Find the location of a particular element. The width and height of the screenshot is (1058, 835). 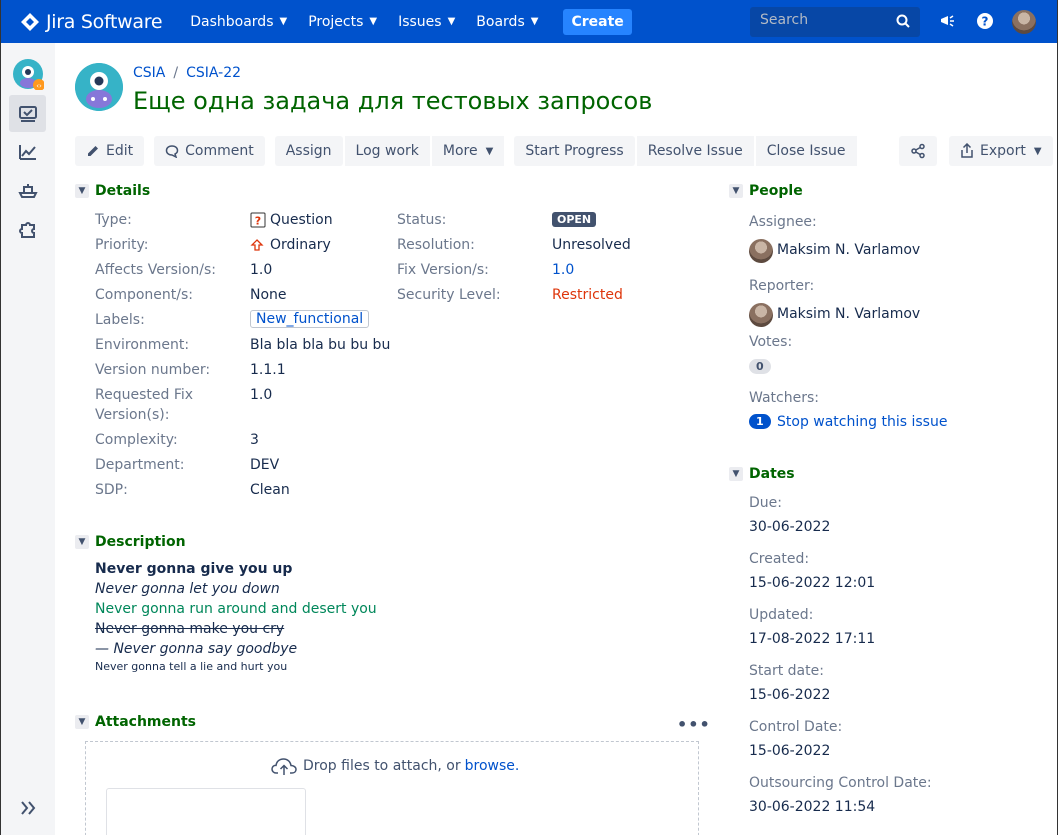

attachments-heading: Attachments is located at coordinates (146, 722).